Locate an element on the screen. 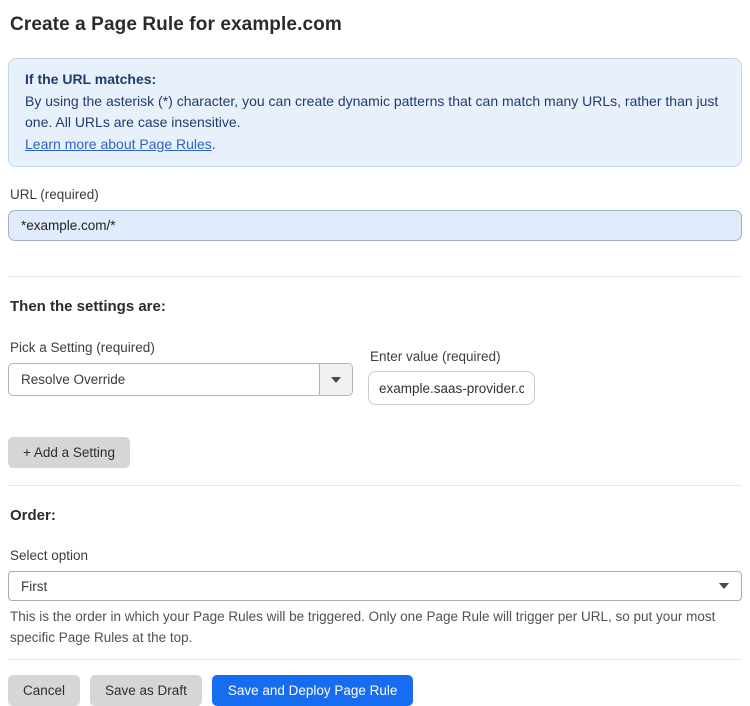 This screenshot has width=750, height=706. order-select-value: First is located at coordinates (34, 586).